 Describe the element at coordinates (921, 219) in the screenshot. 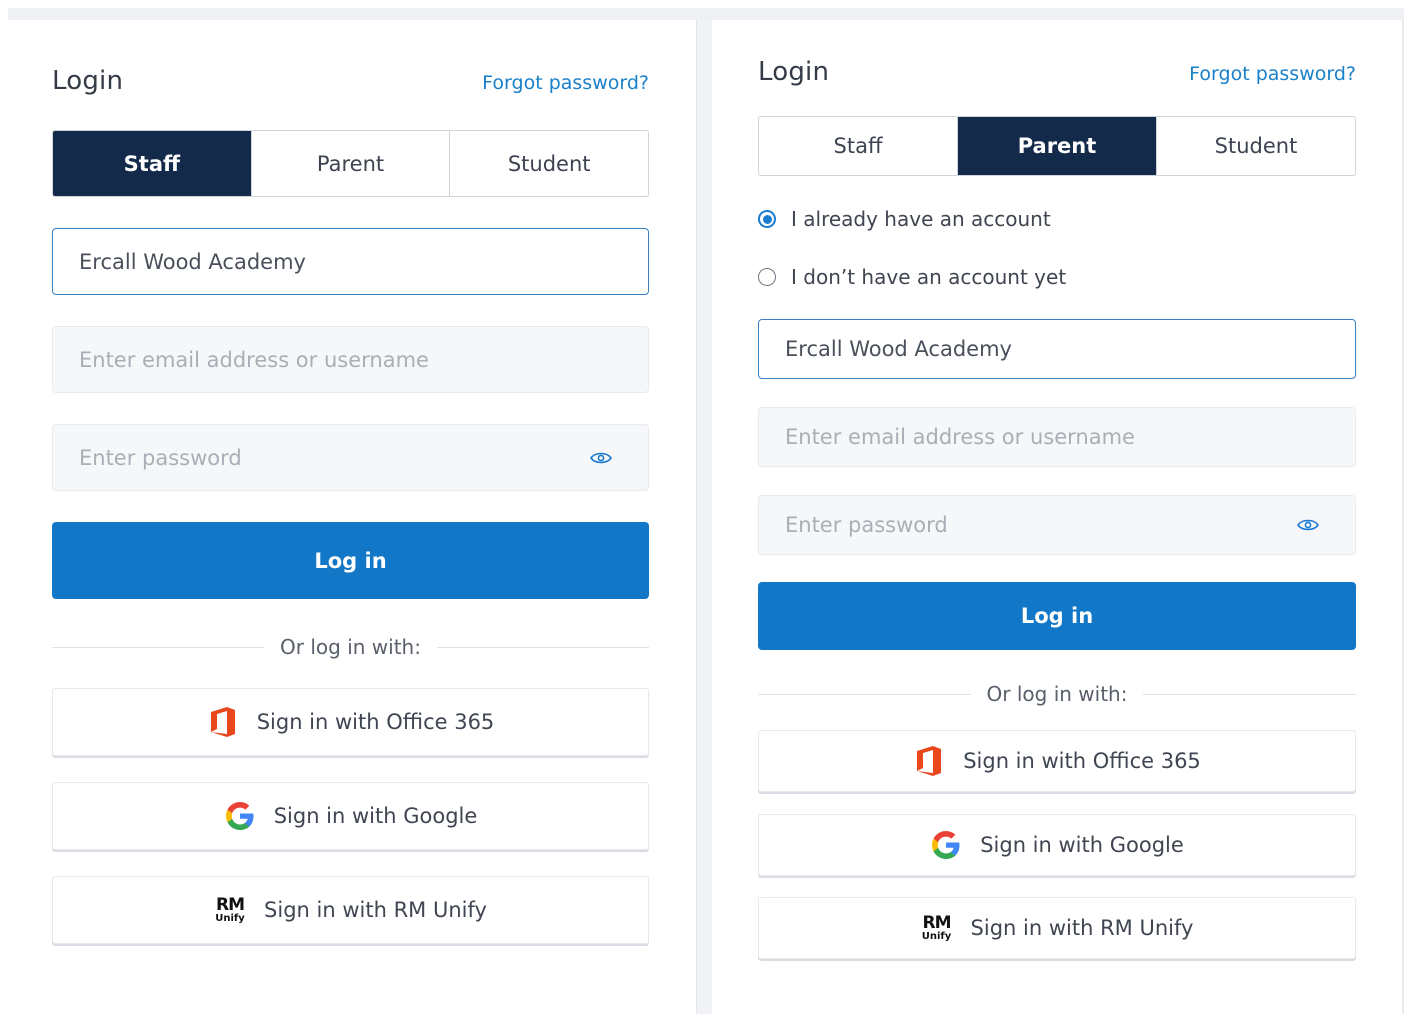

I see `radio-label: I already have an account` at that location.